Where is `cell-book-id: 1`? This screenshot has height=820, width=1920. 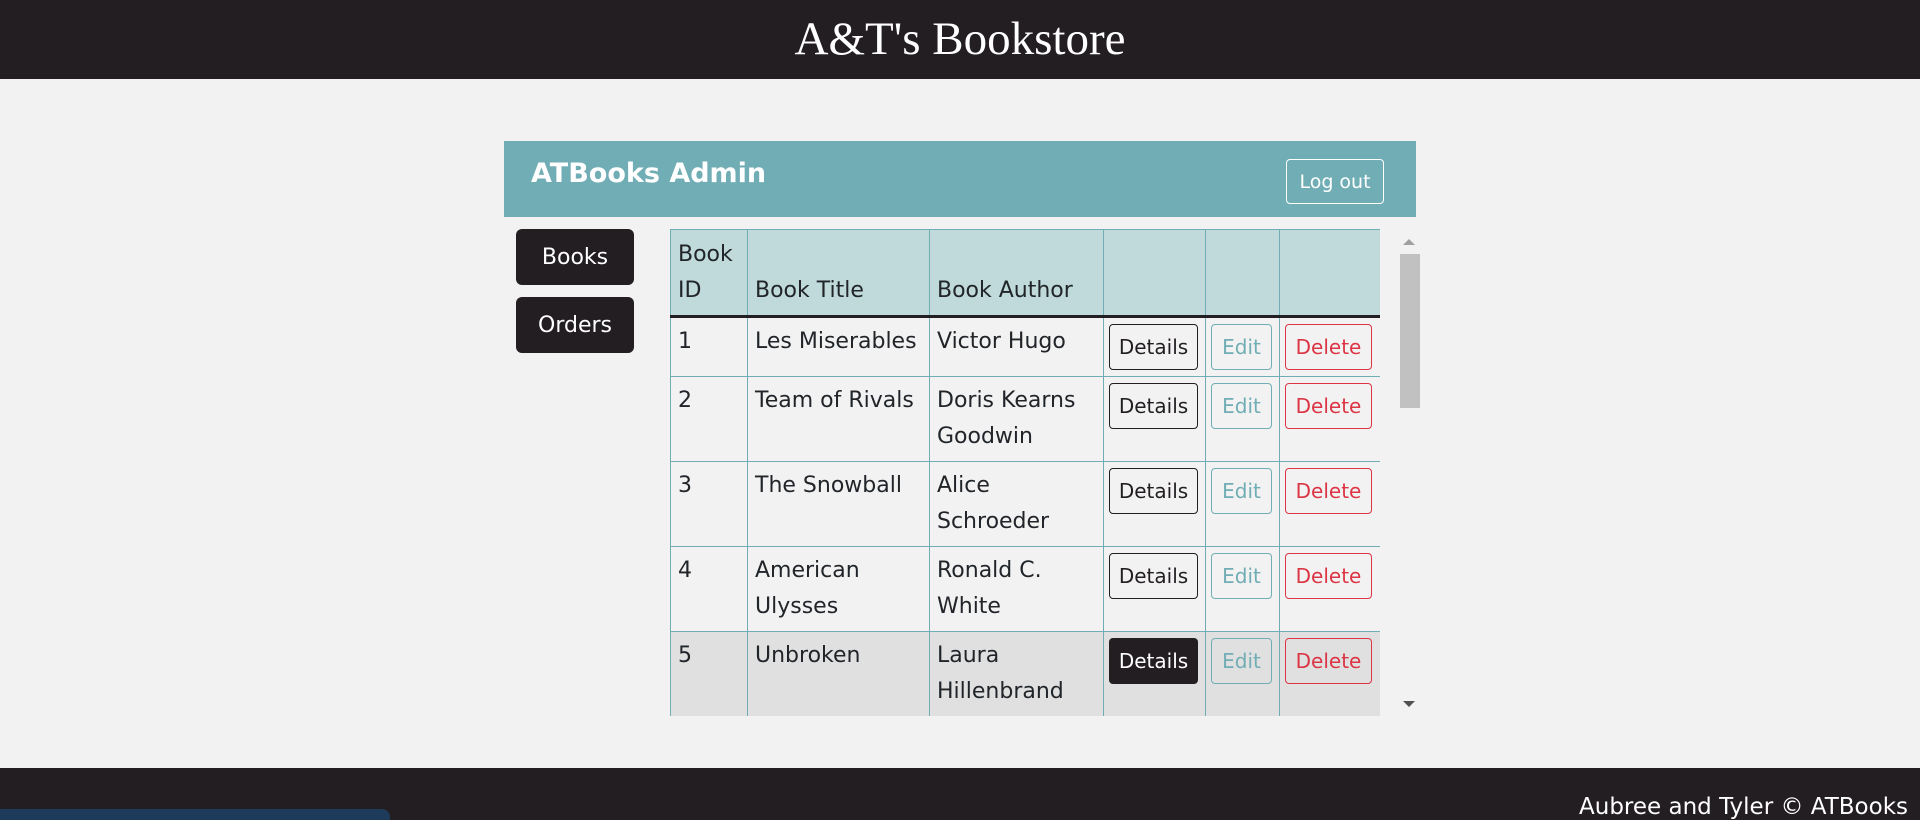
cell-book-id: 1 is located at coordinates (709, 346).